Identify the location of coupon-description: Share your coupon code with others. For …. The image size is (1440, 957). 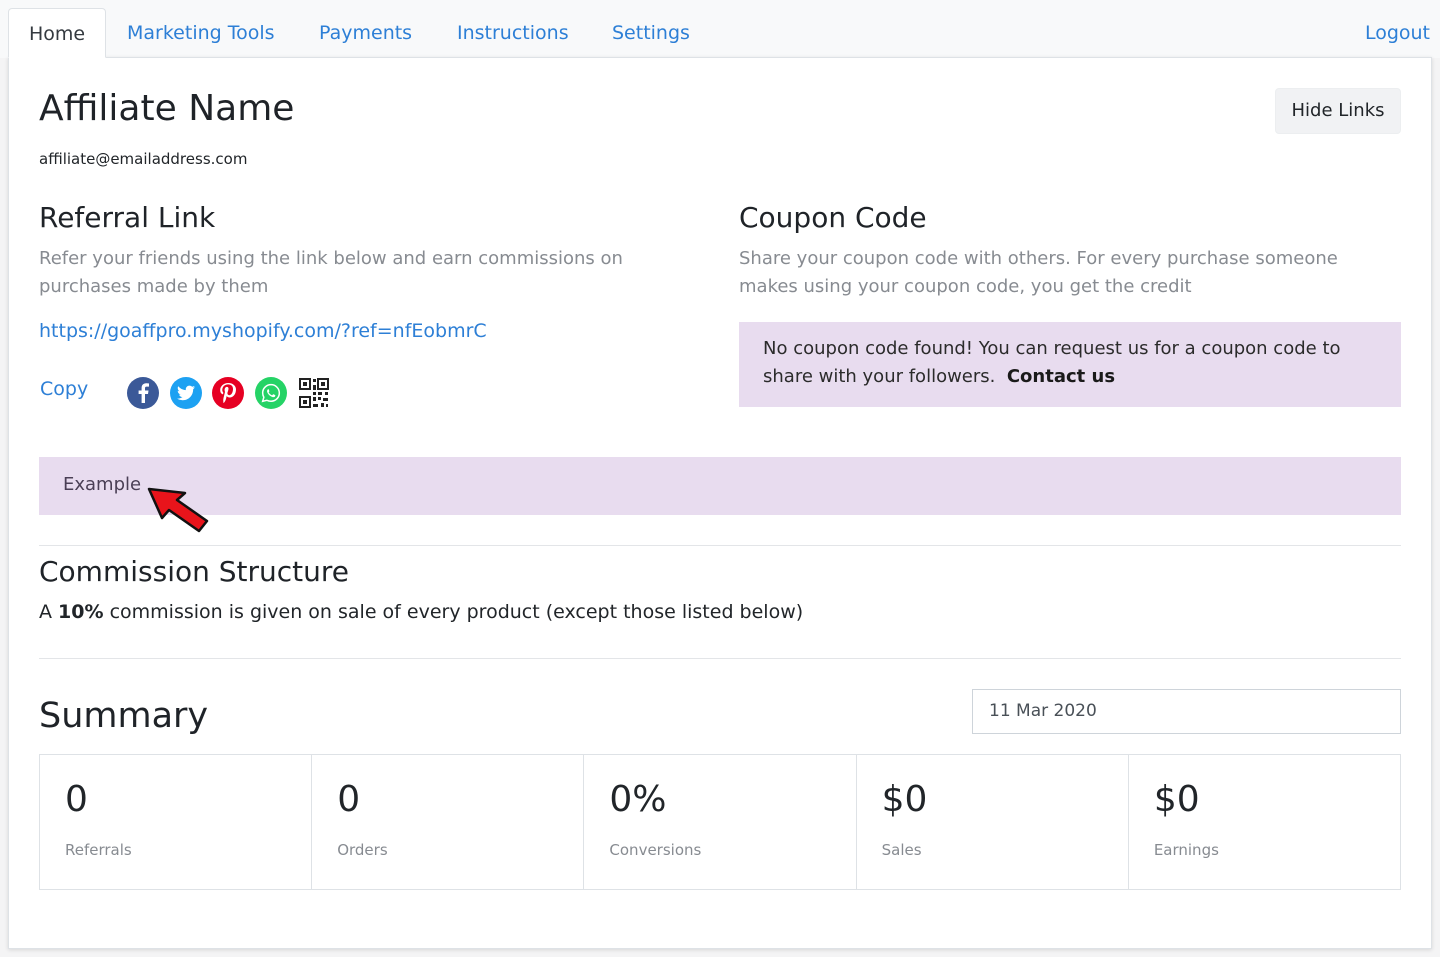
(1038, 272).